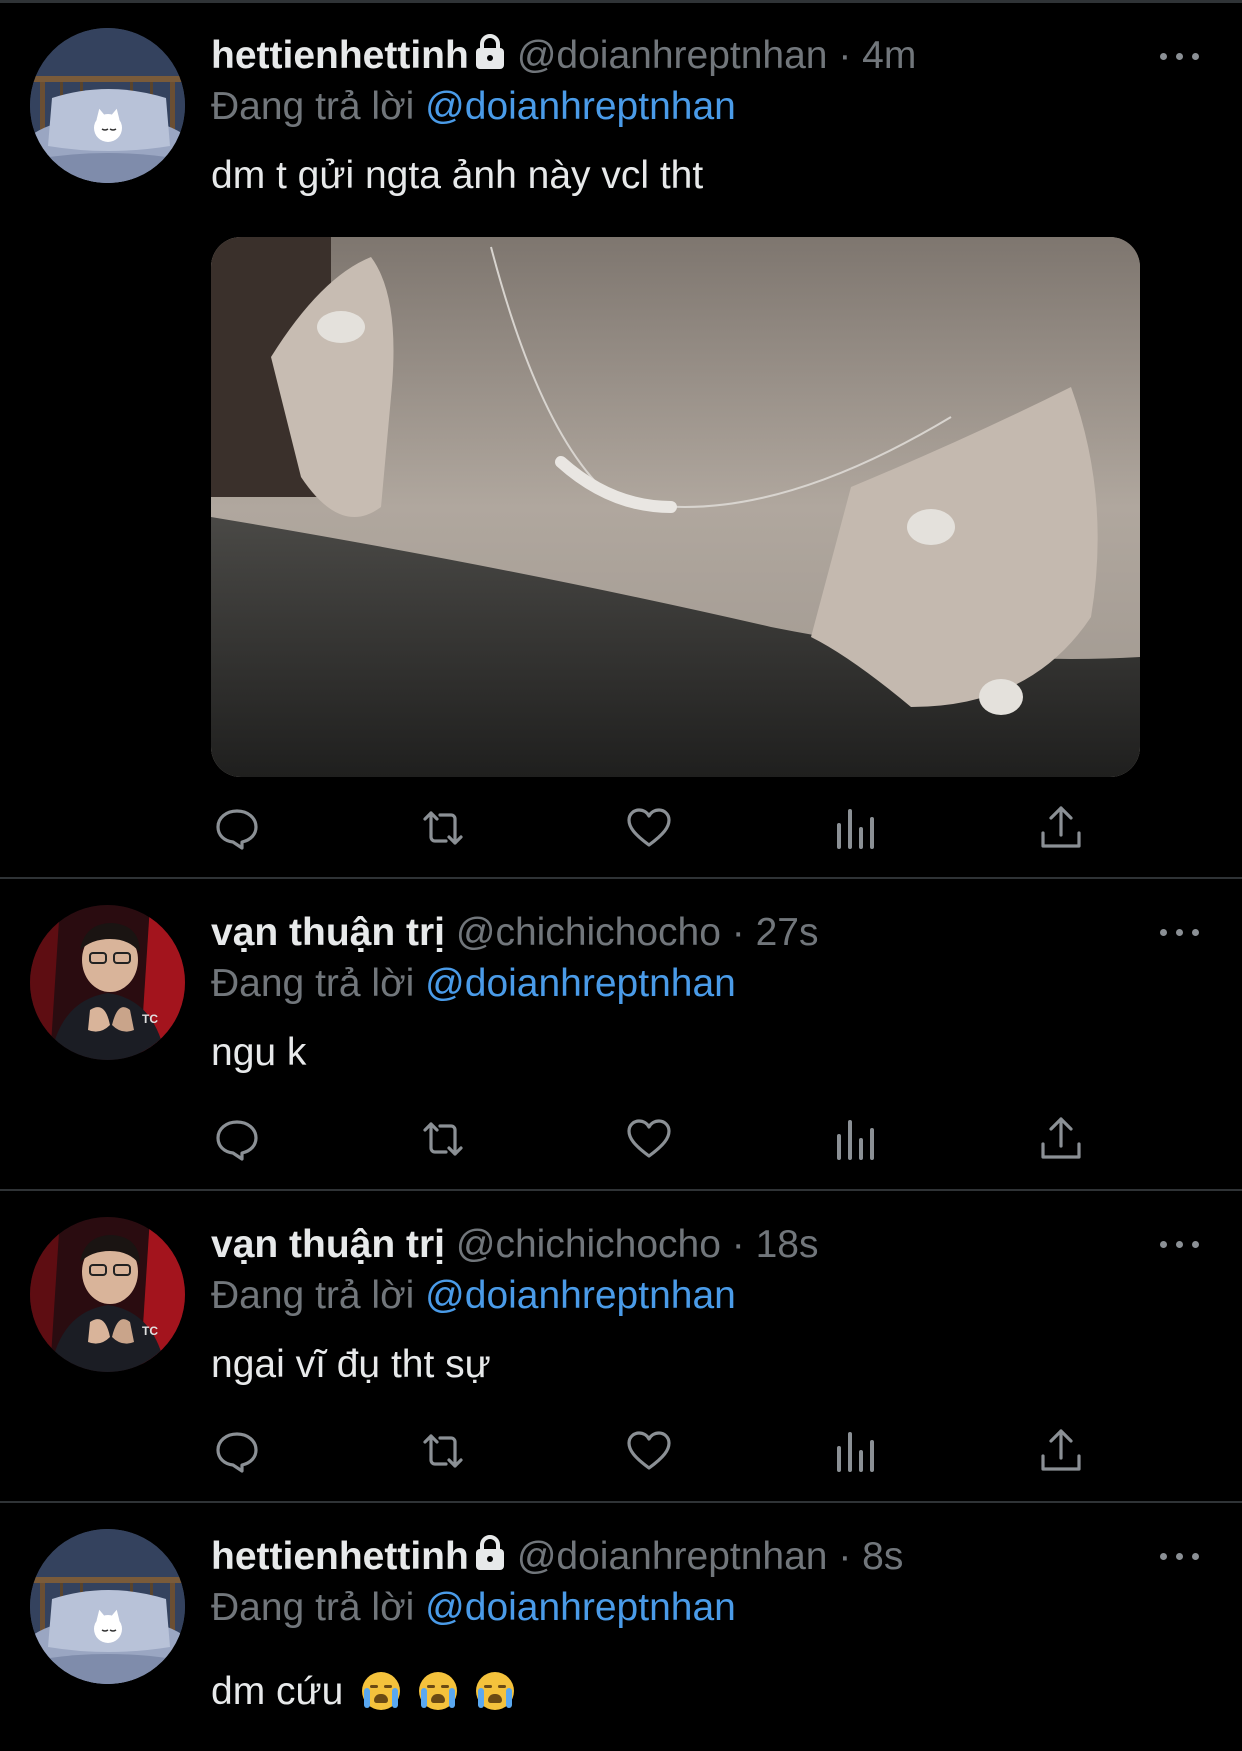 This screenshot has width=1242, height=1751. I want to click on tweet-text: ngu k, so click(259, 1052).